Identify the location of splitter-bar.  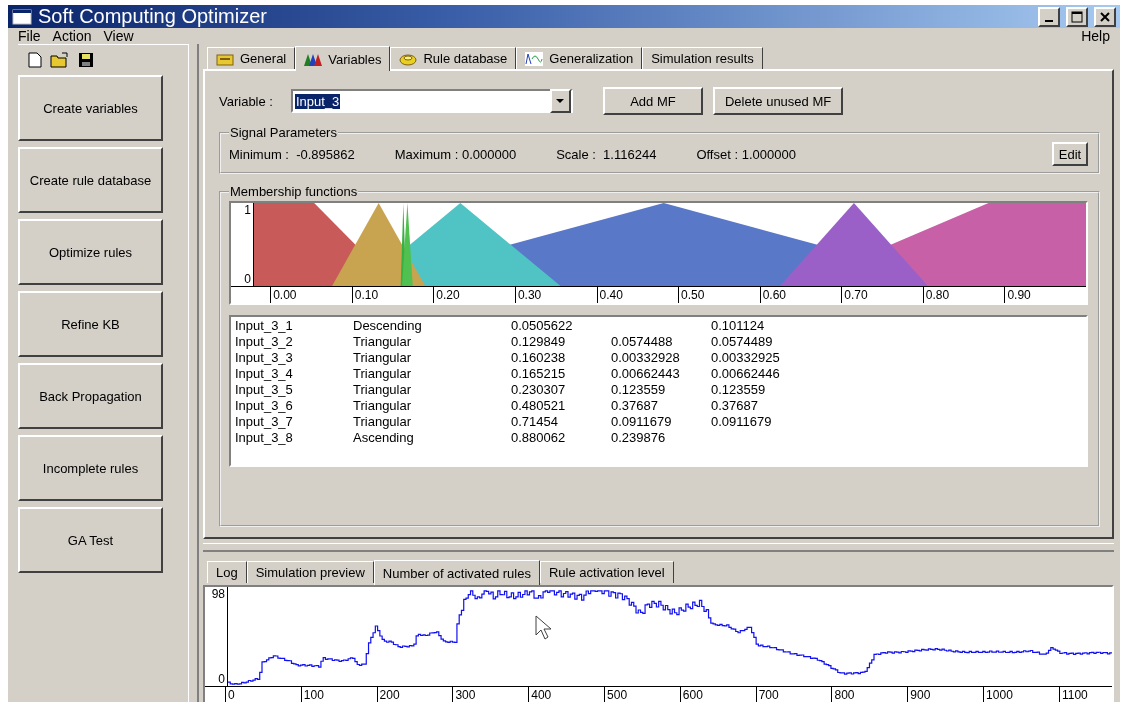
(193, 373).